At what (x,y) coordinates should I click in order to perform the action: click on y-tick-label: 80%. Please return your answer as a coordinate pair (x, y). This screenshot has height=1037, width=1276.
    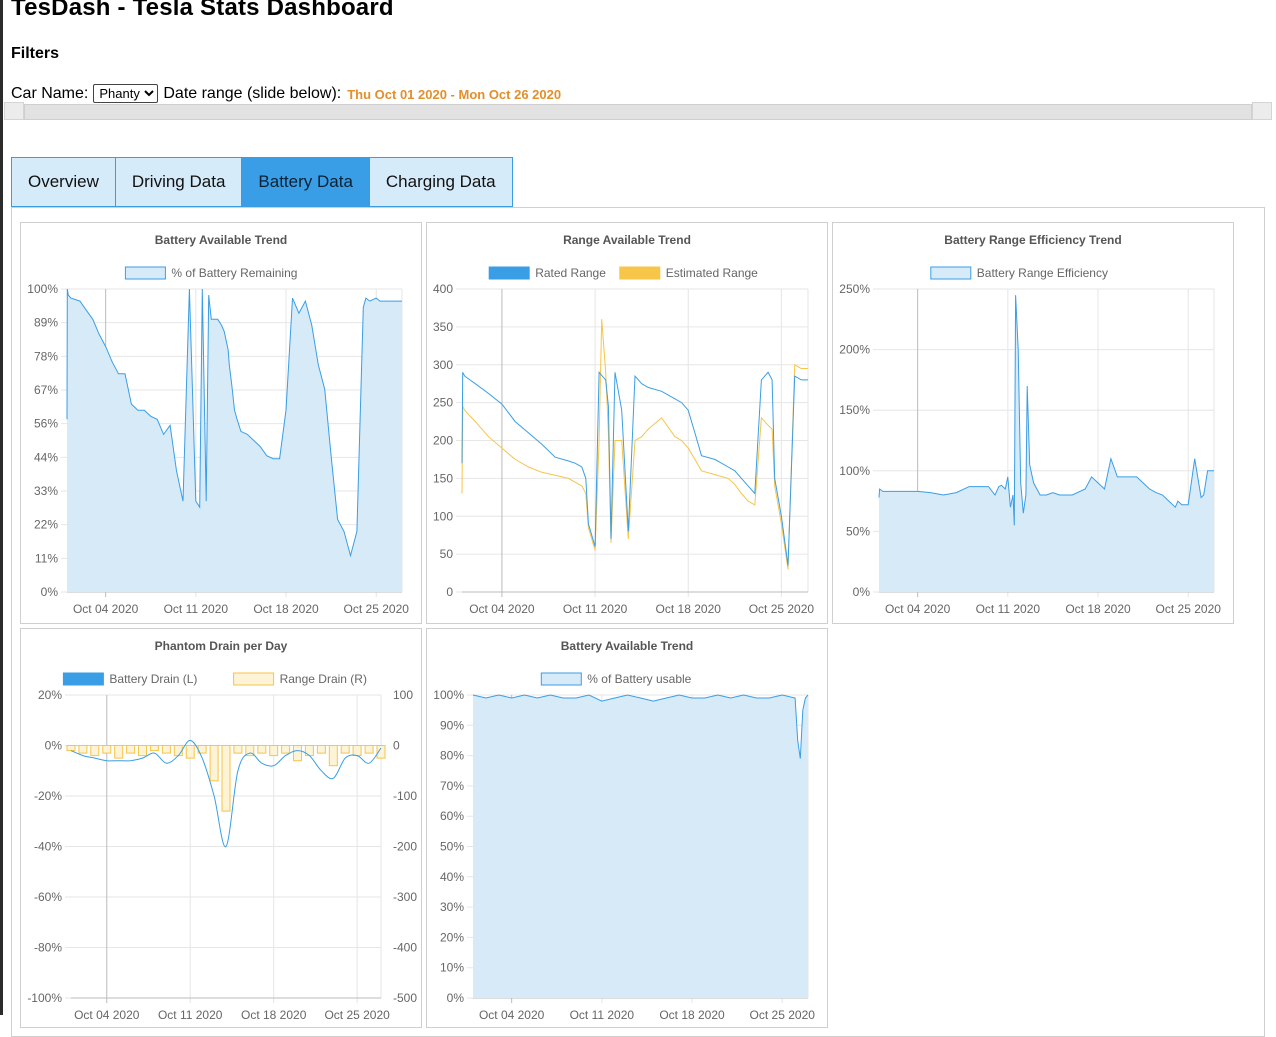
    Looking at the image, I should click on (452, 756).